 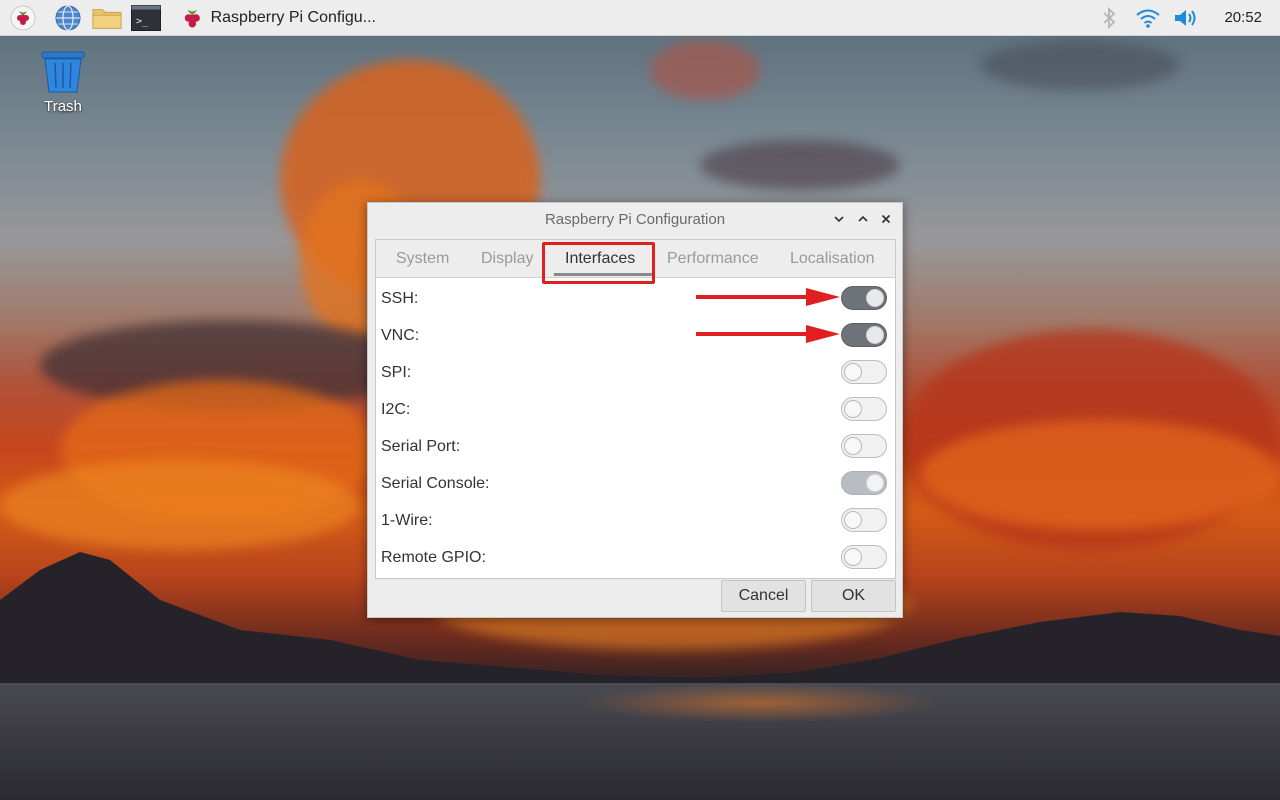 What do you see at coordinates (107, 18) in the screenshot?
I see `file-manager-icon` at bounding box center [107, 18].